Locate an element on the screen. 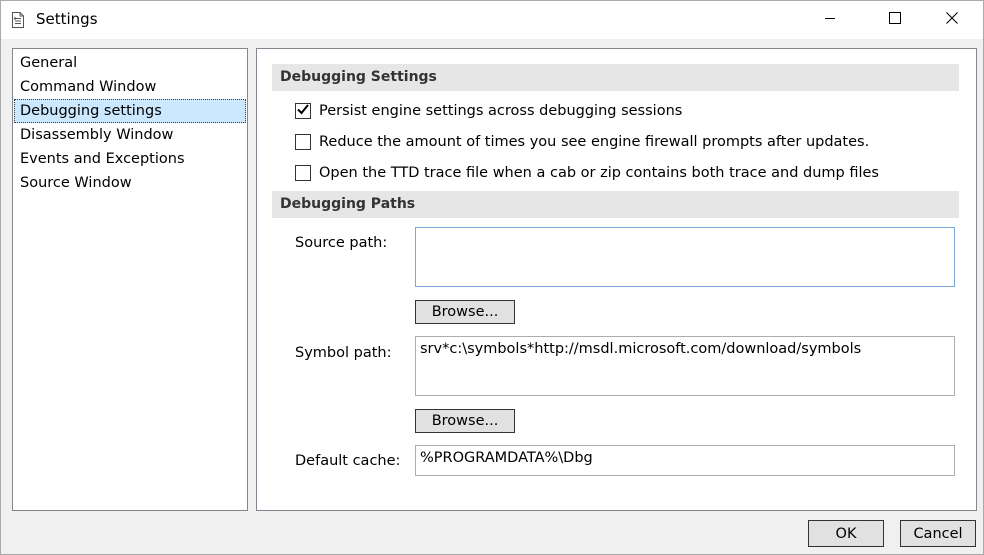  debugging-settings-header: Debugging Settings is located at coordinates (615, 77).